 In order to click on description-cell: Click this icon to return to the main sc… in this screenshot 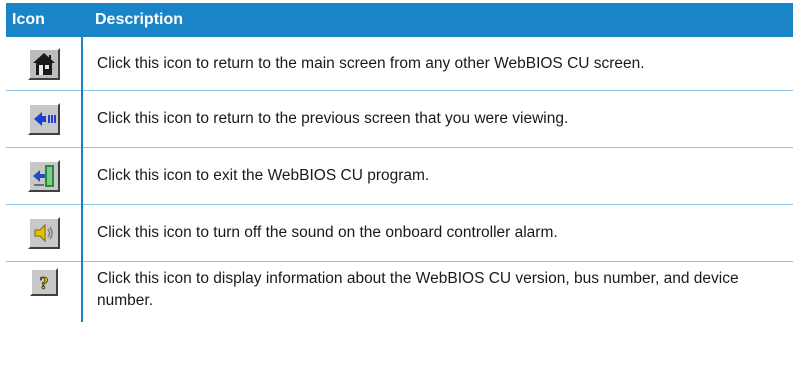, I will do `click(437, 64)`.